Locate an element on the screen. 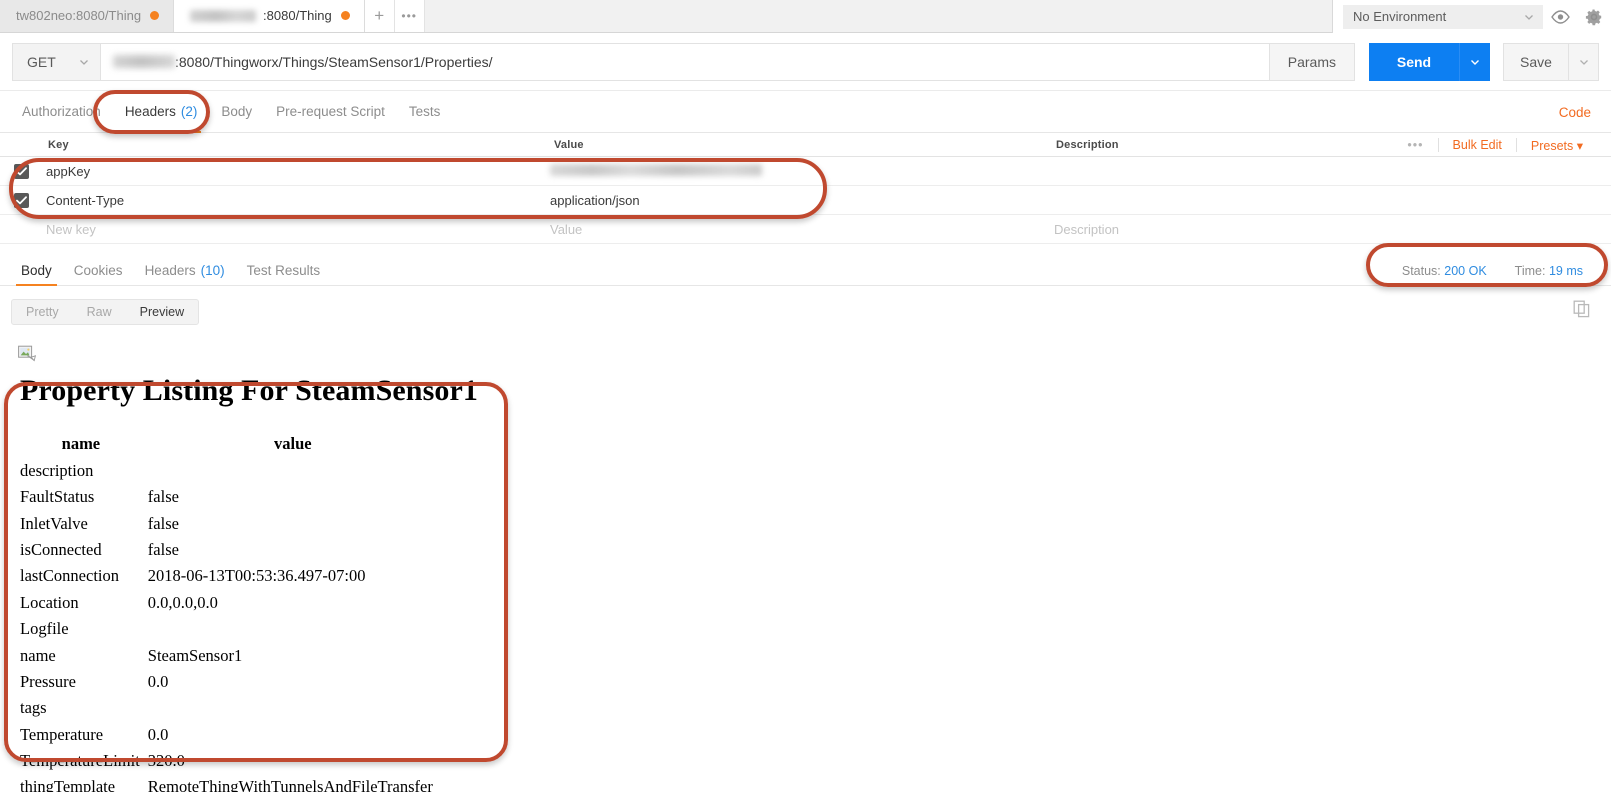 The height and width of the screenshot is (792, 1611). property-value: 0.0 is located at coordinates (158, 734).